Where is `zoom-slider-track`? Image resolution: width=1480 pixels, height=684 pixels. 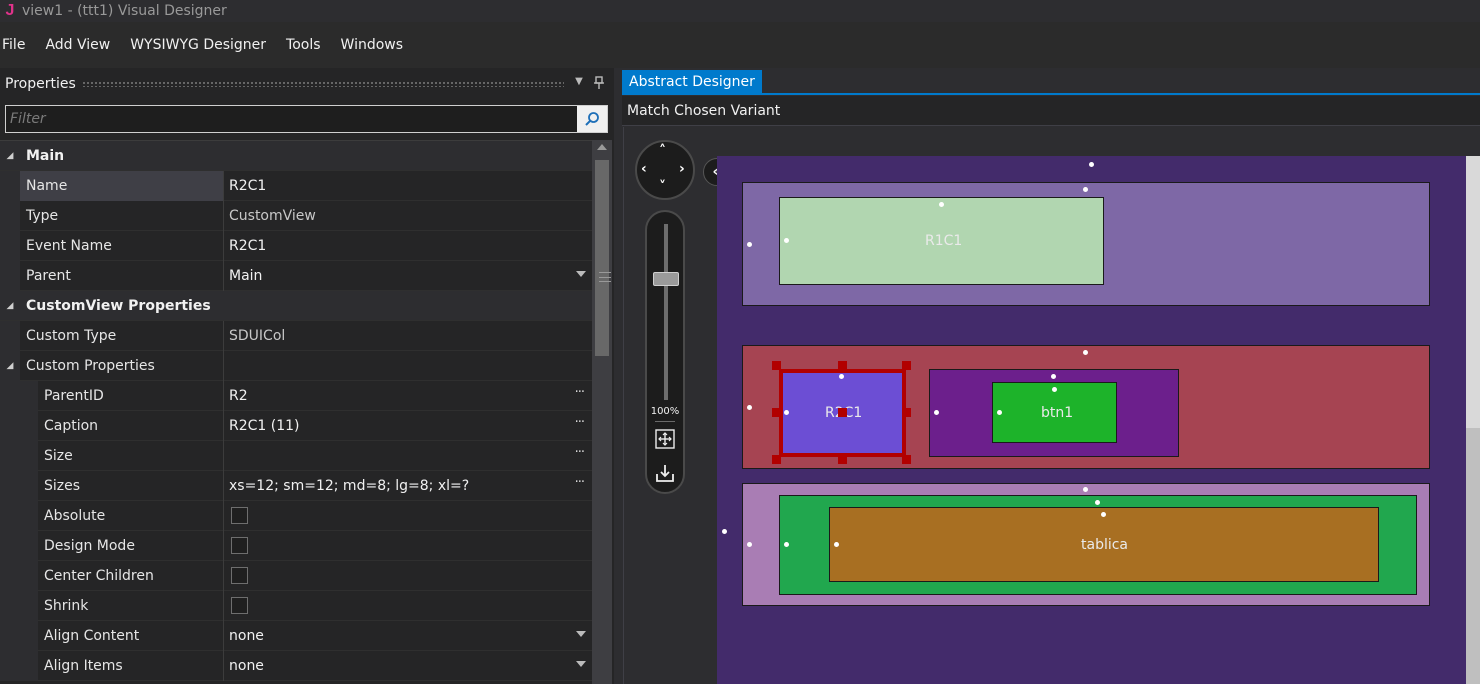 zoom-slider-track is located at coordinates (666, 312).